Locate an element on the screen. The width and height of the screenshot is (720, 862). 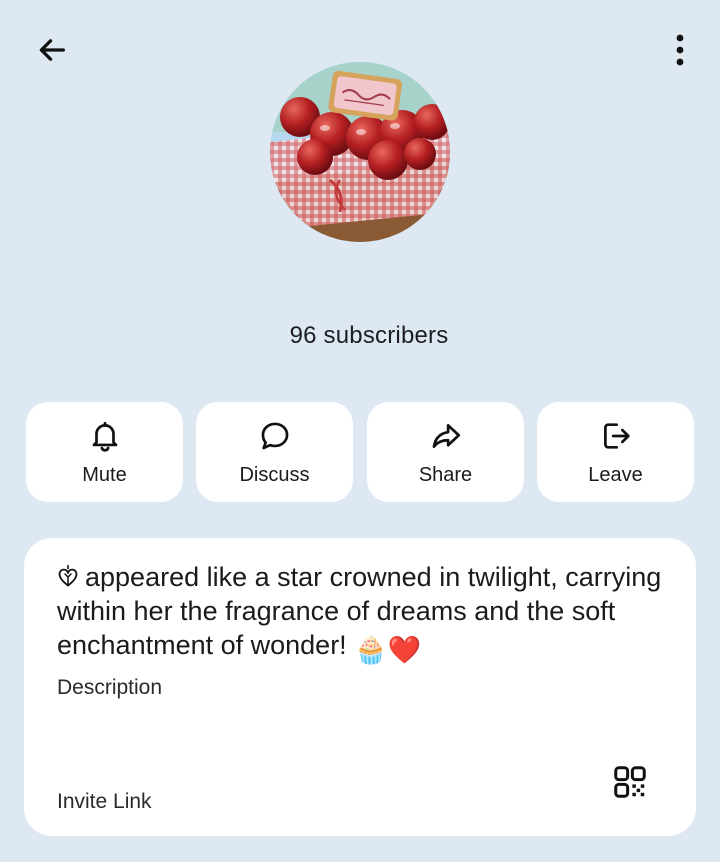
more-options-button is located at coordinates (680, 50).